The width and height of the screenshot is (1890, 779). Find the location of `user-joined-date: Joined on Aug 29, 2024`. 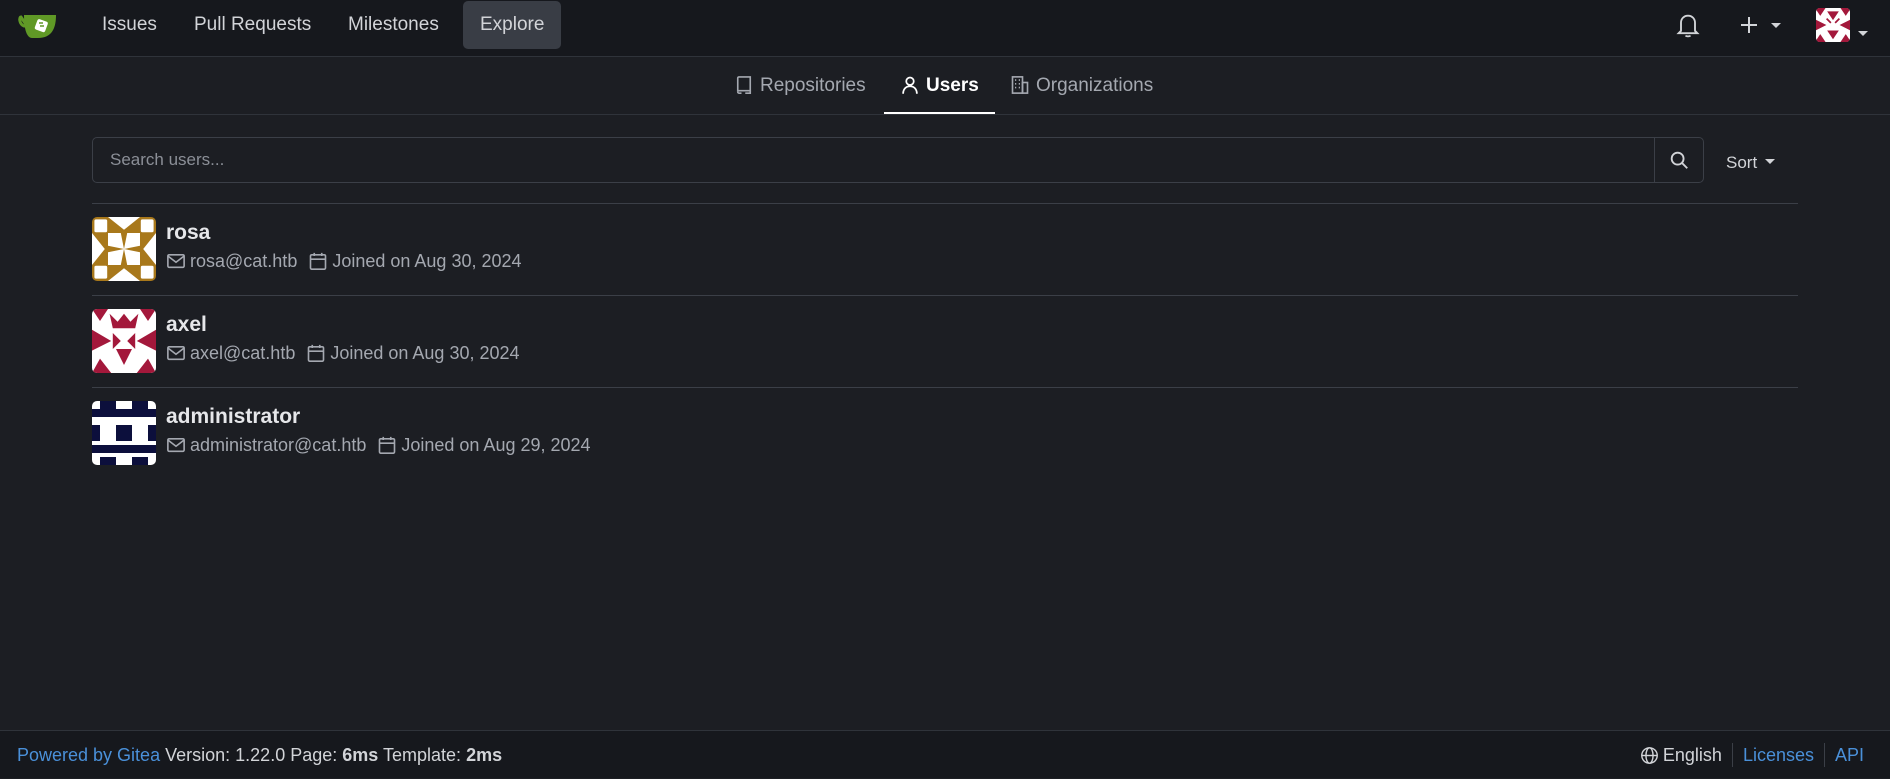

user-joined-date: Joined on Aug 29, 2024 is located at coordinates (496, 445).